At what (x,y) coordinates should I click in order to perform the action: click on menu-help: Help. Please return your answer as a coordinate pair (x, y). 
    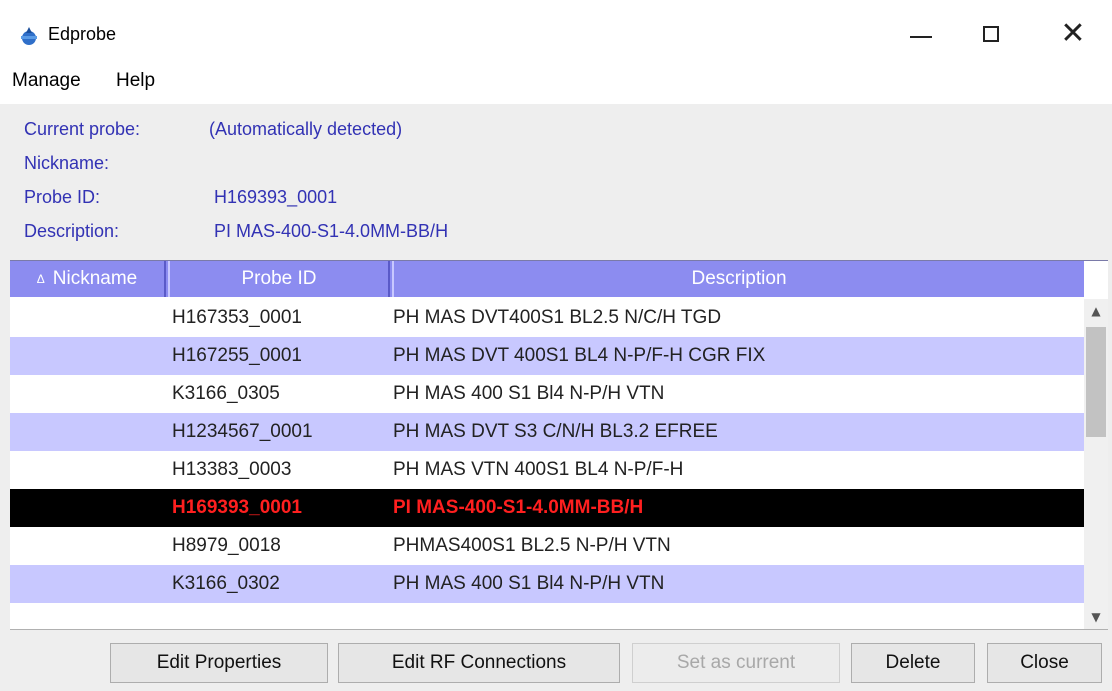
    Looking at the image, I should click on (135, 81).